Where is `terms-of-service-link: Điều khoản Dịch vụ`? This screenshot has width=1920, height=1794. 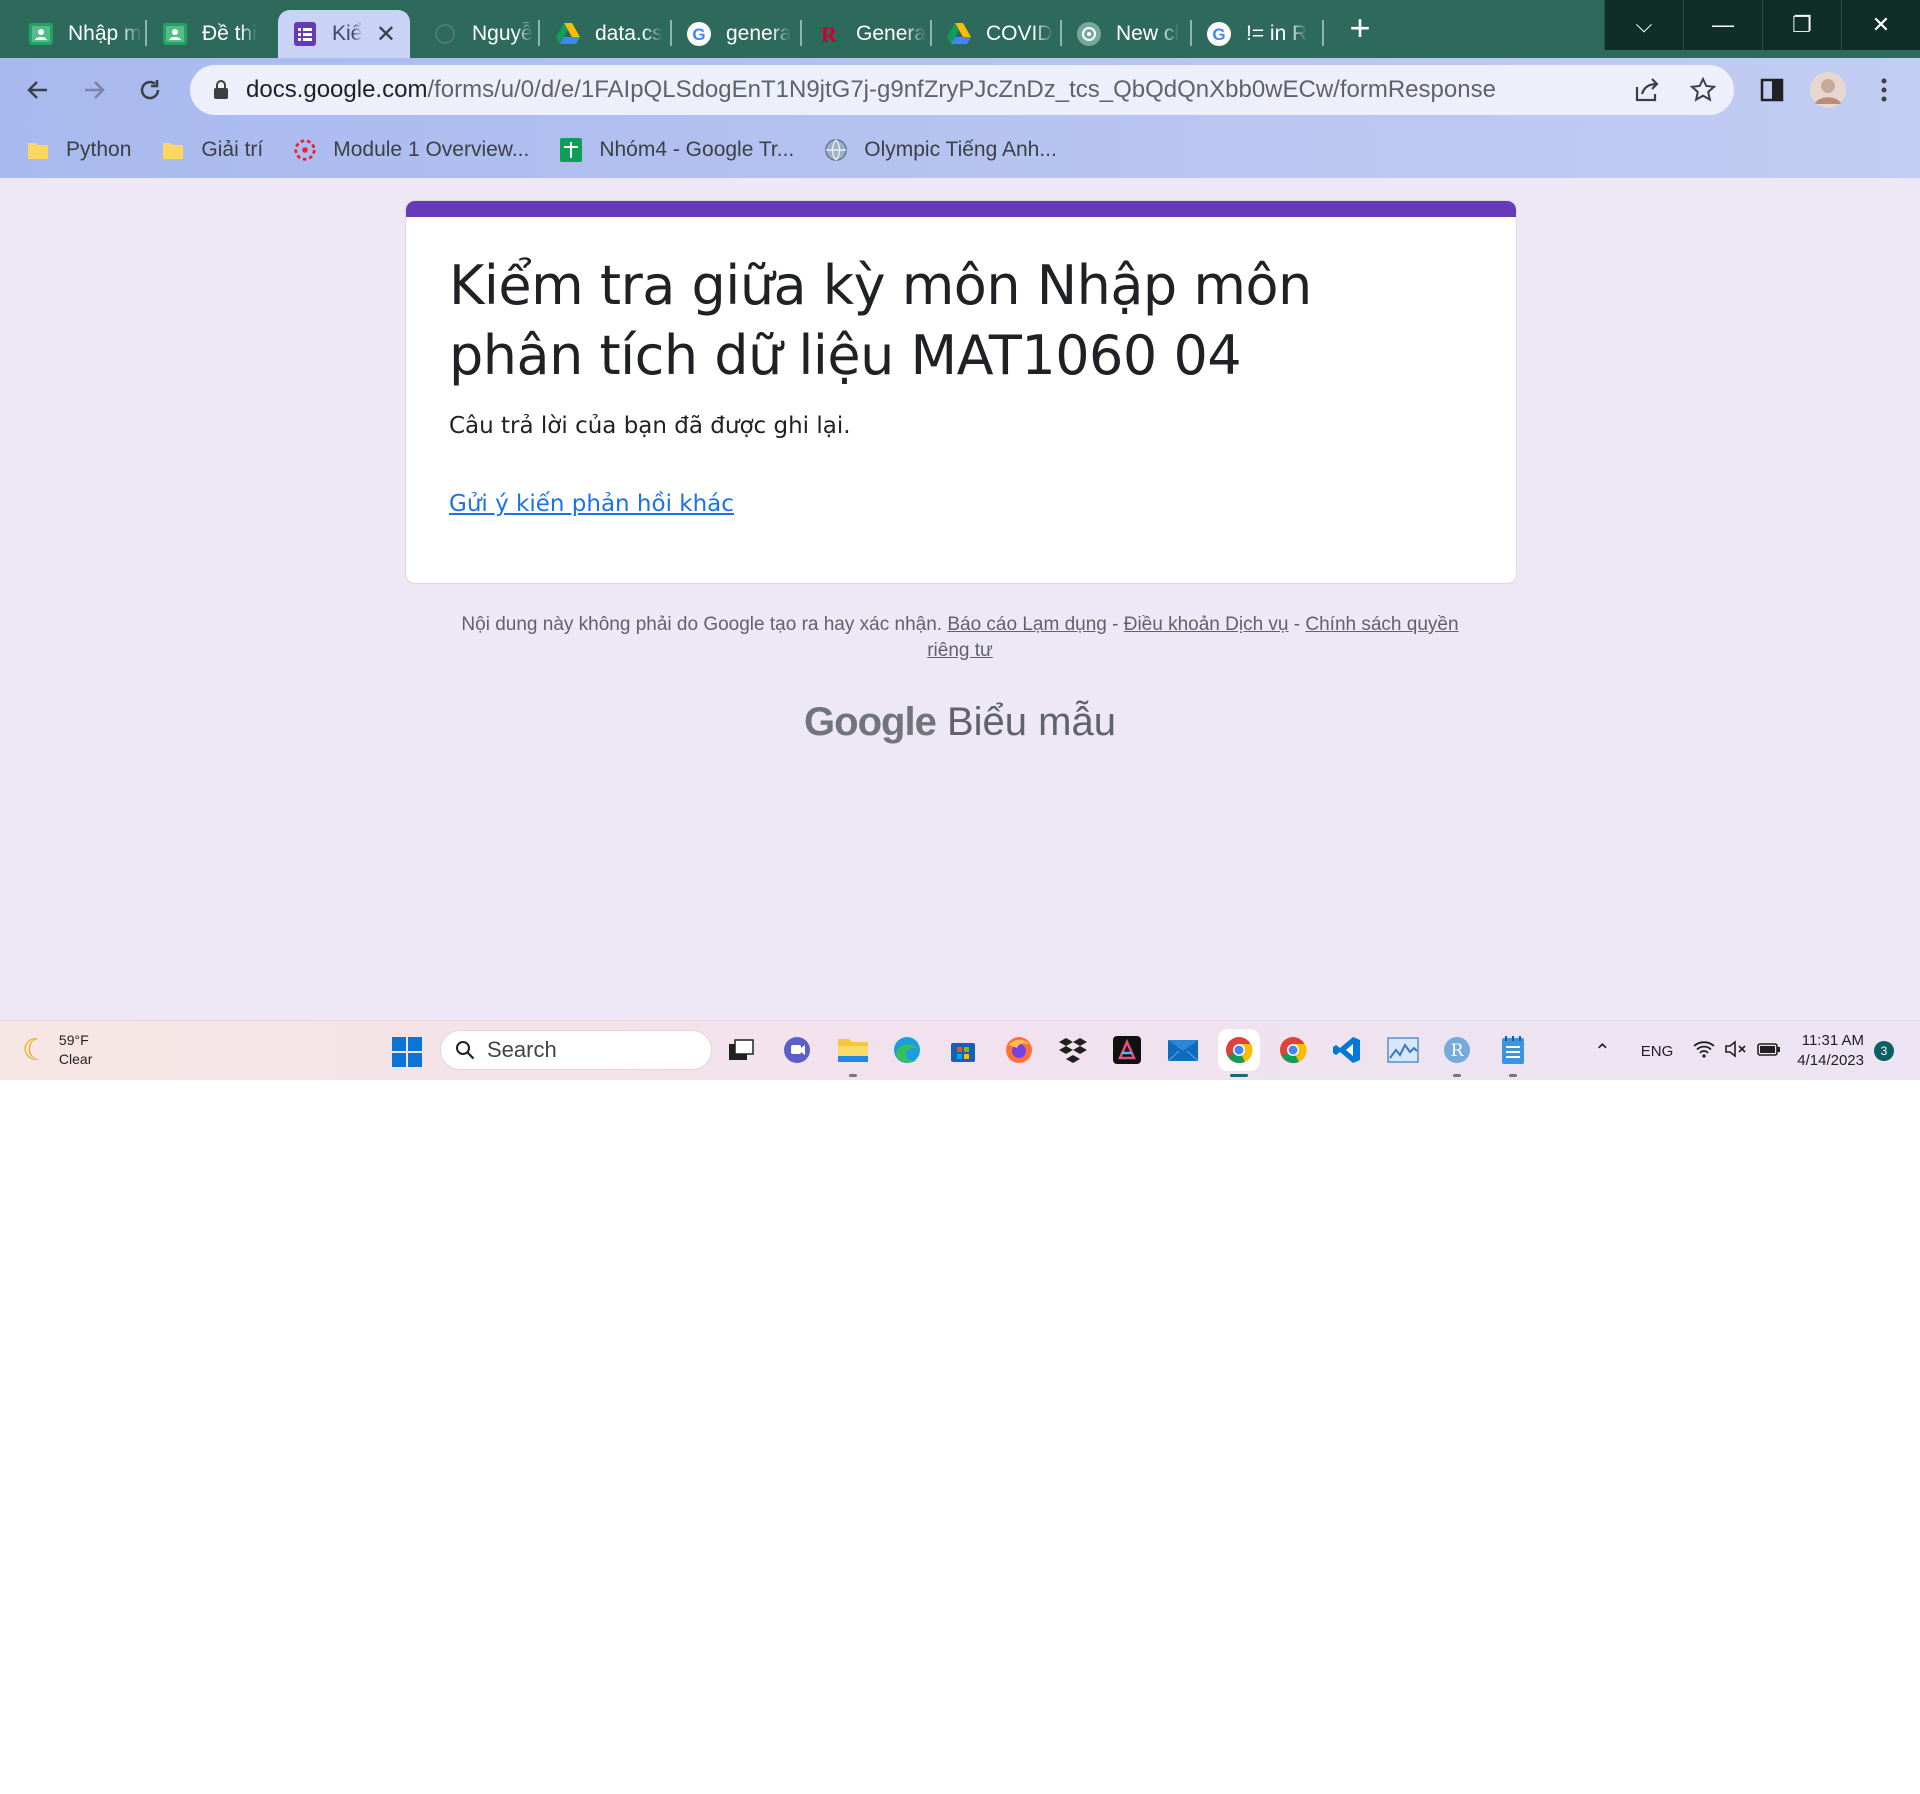 terms-of-service-link: Điều khoản Dịch vụ is located at coordinates (1206, 624).